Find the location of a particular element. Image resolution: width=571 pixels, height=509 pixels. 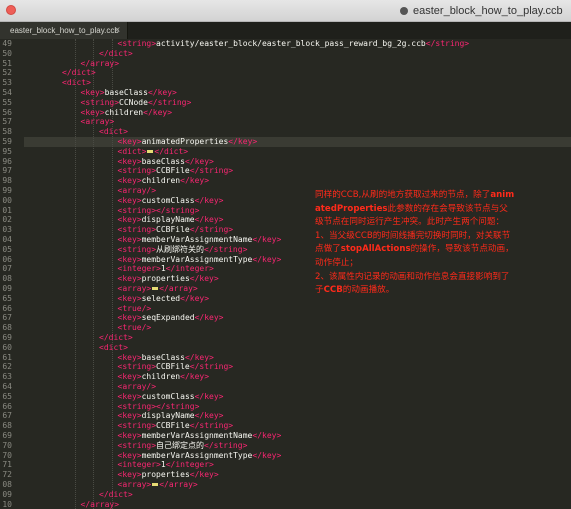

line-number: 72 is located at coordinates (7, 475).